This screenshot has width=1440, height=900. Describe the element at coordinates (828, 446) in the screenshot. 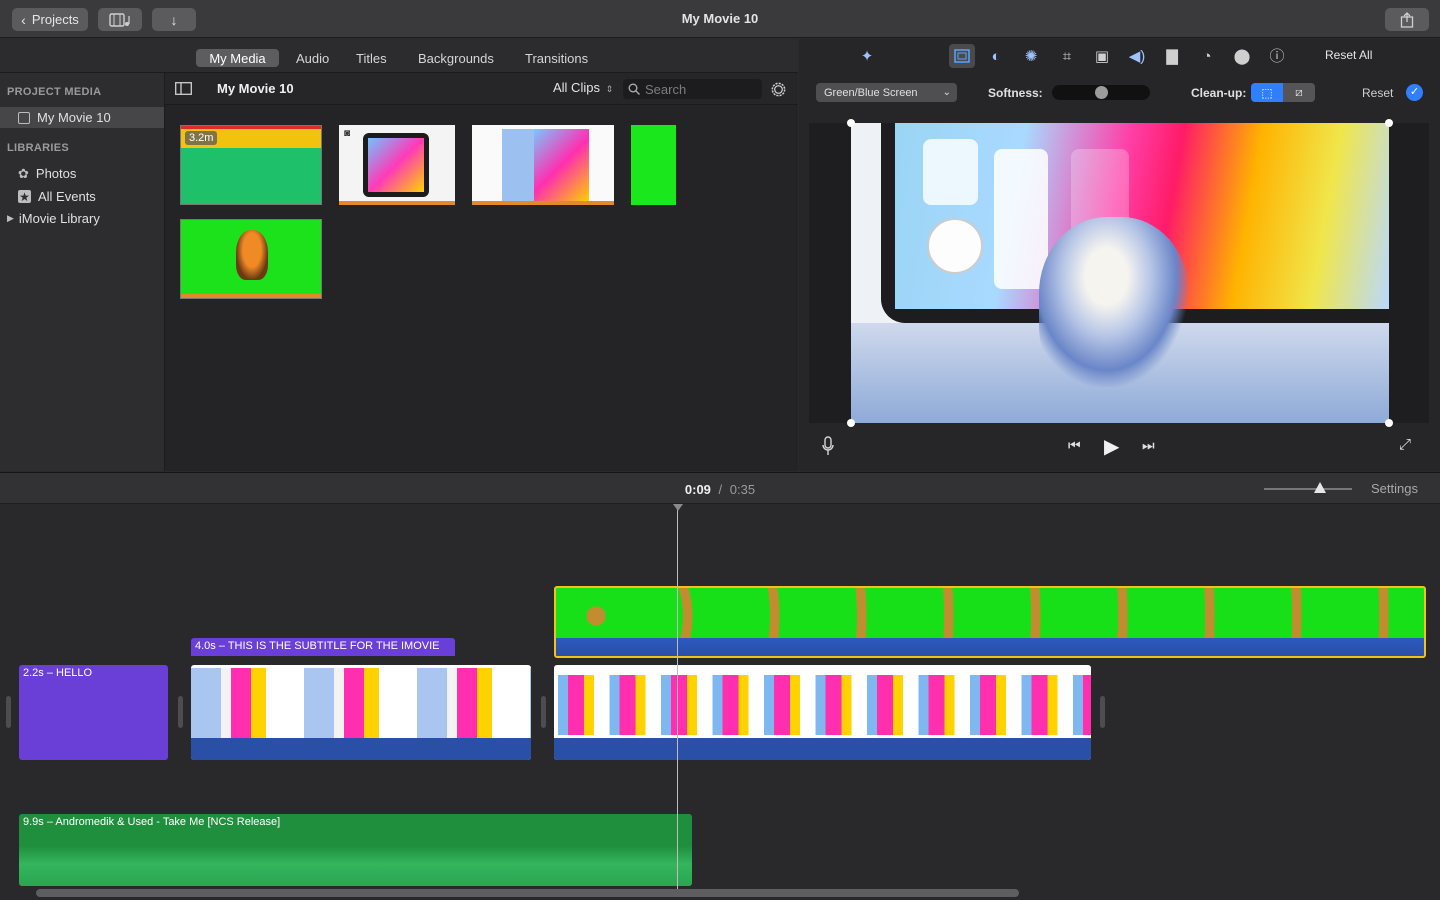

I see `microphone-icon` at that location.